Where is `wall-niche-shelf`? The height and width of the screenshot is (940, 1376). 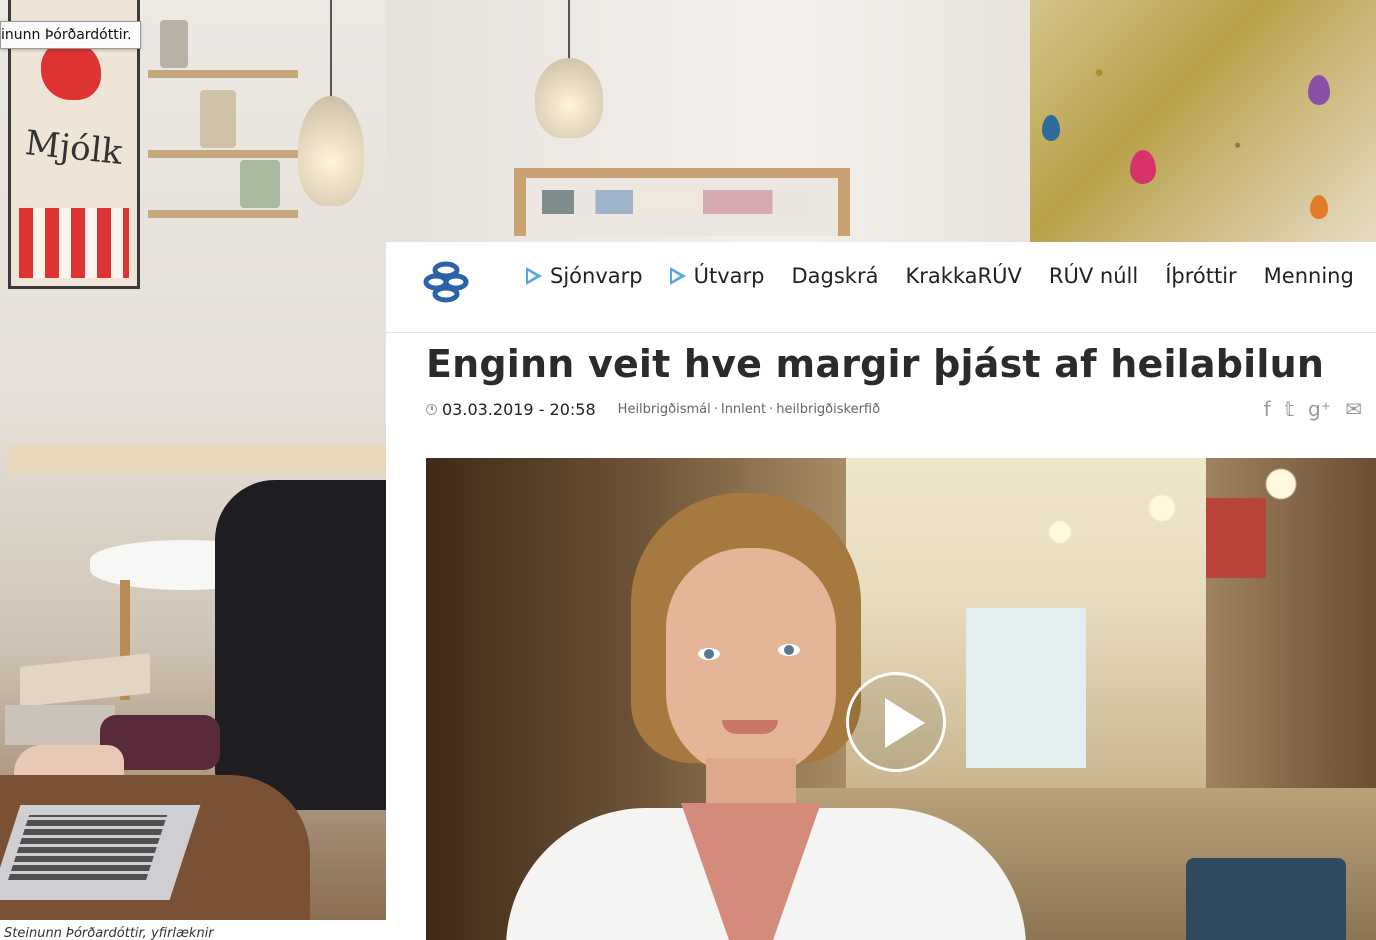 wall-niche-shelf is located at coordinates (682, 202).